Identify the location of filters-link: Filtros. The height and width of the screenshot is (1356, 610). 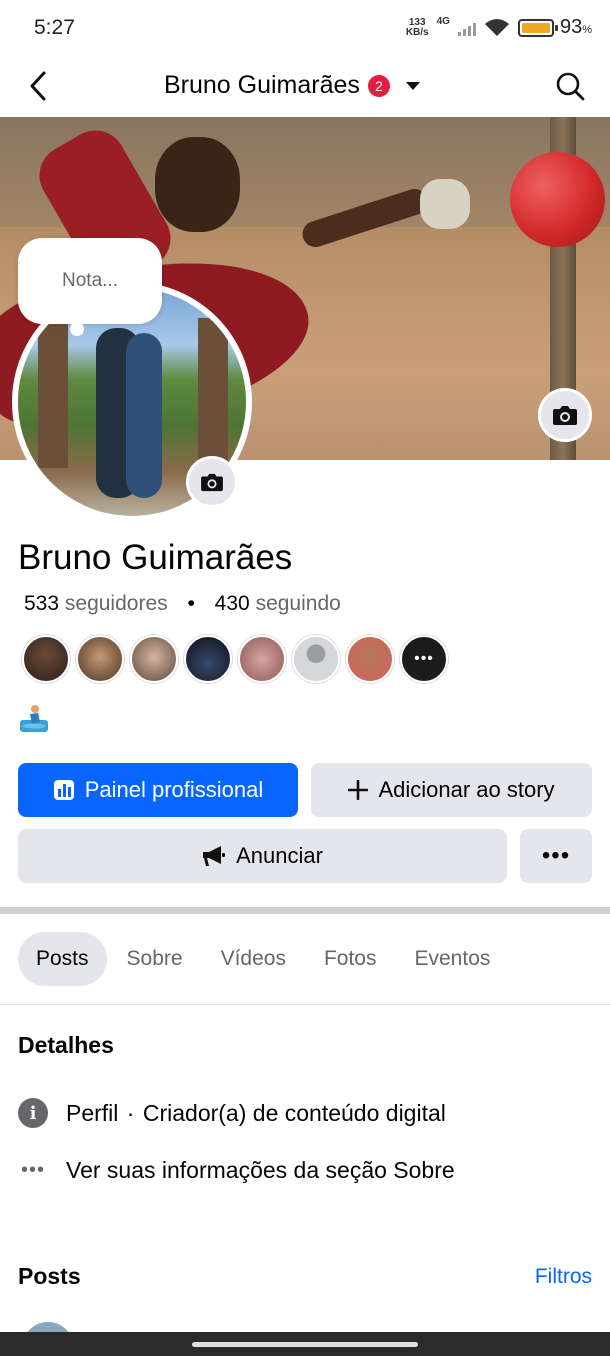
(563, 1277).